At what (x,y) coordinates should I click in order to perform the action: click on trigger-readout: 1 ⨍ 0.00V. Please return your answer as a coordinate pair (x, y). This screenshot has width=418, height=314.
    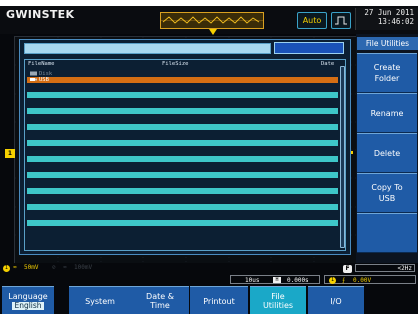
    Looking at the image, I should click on (370, 279).